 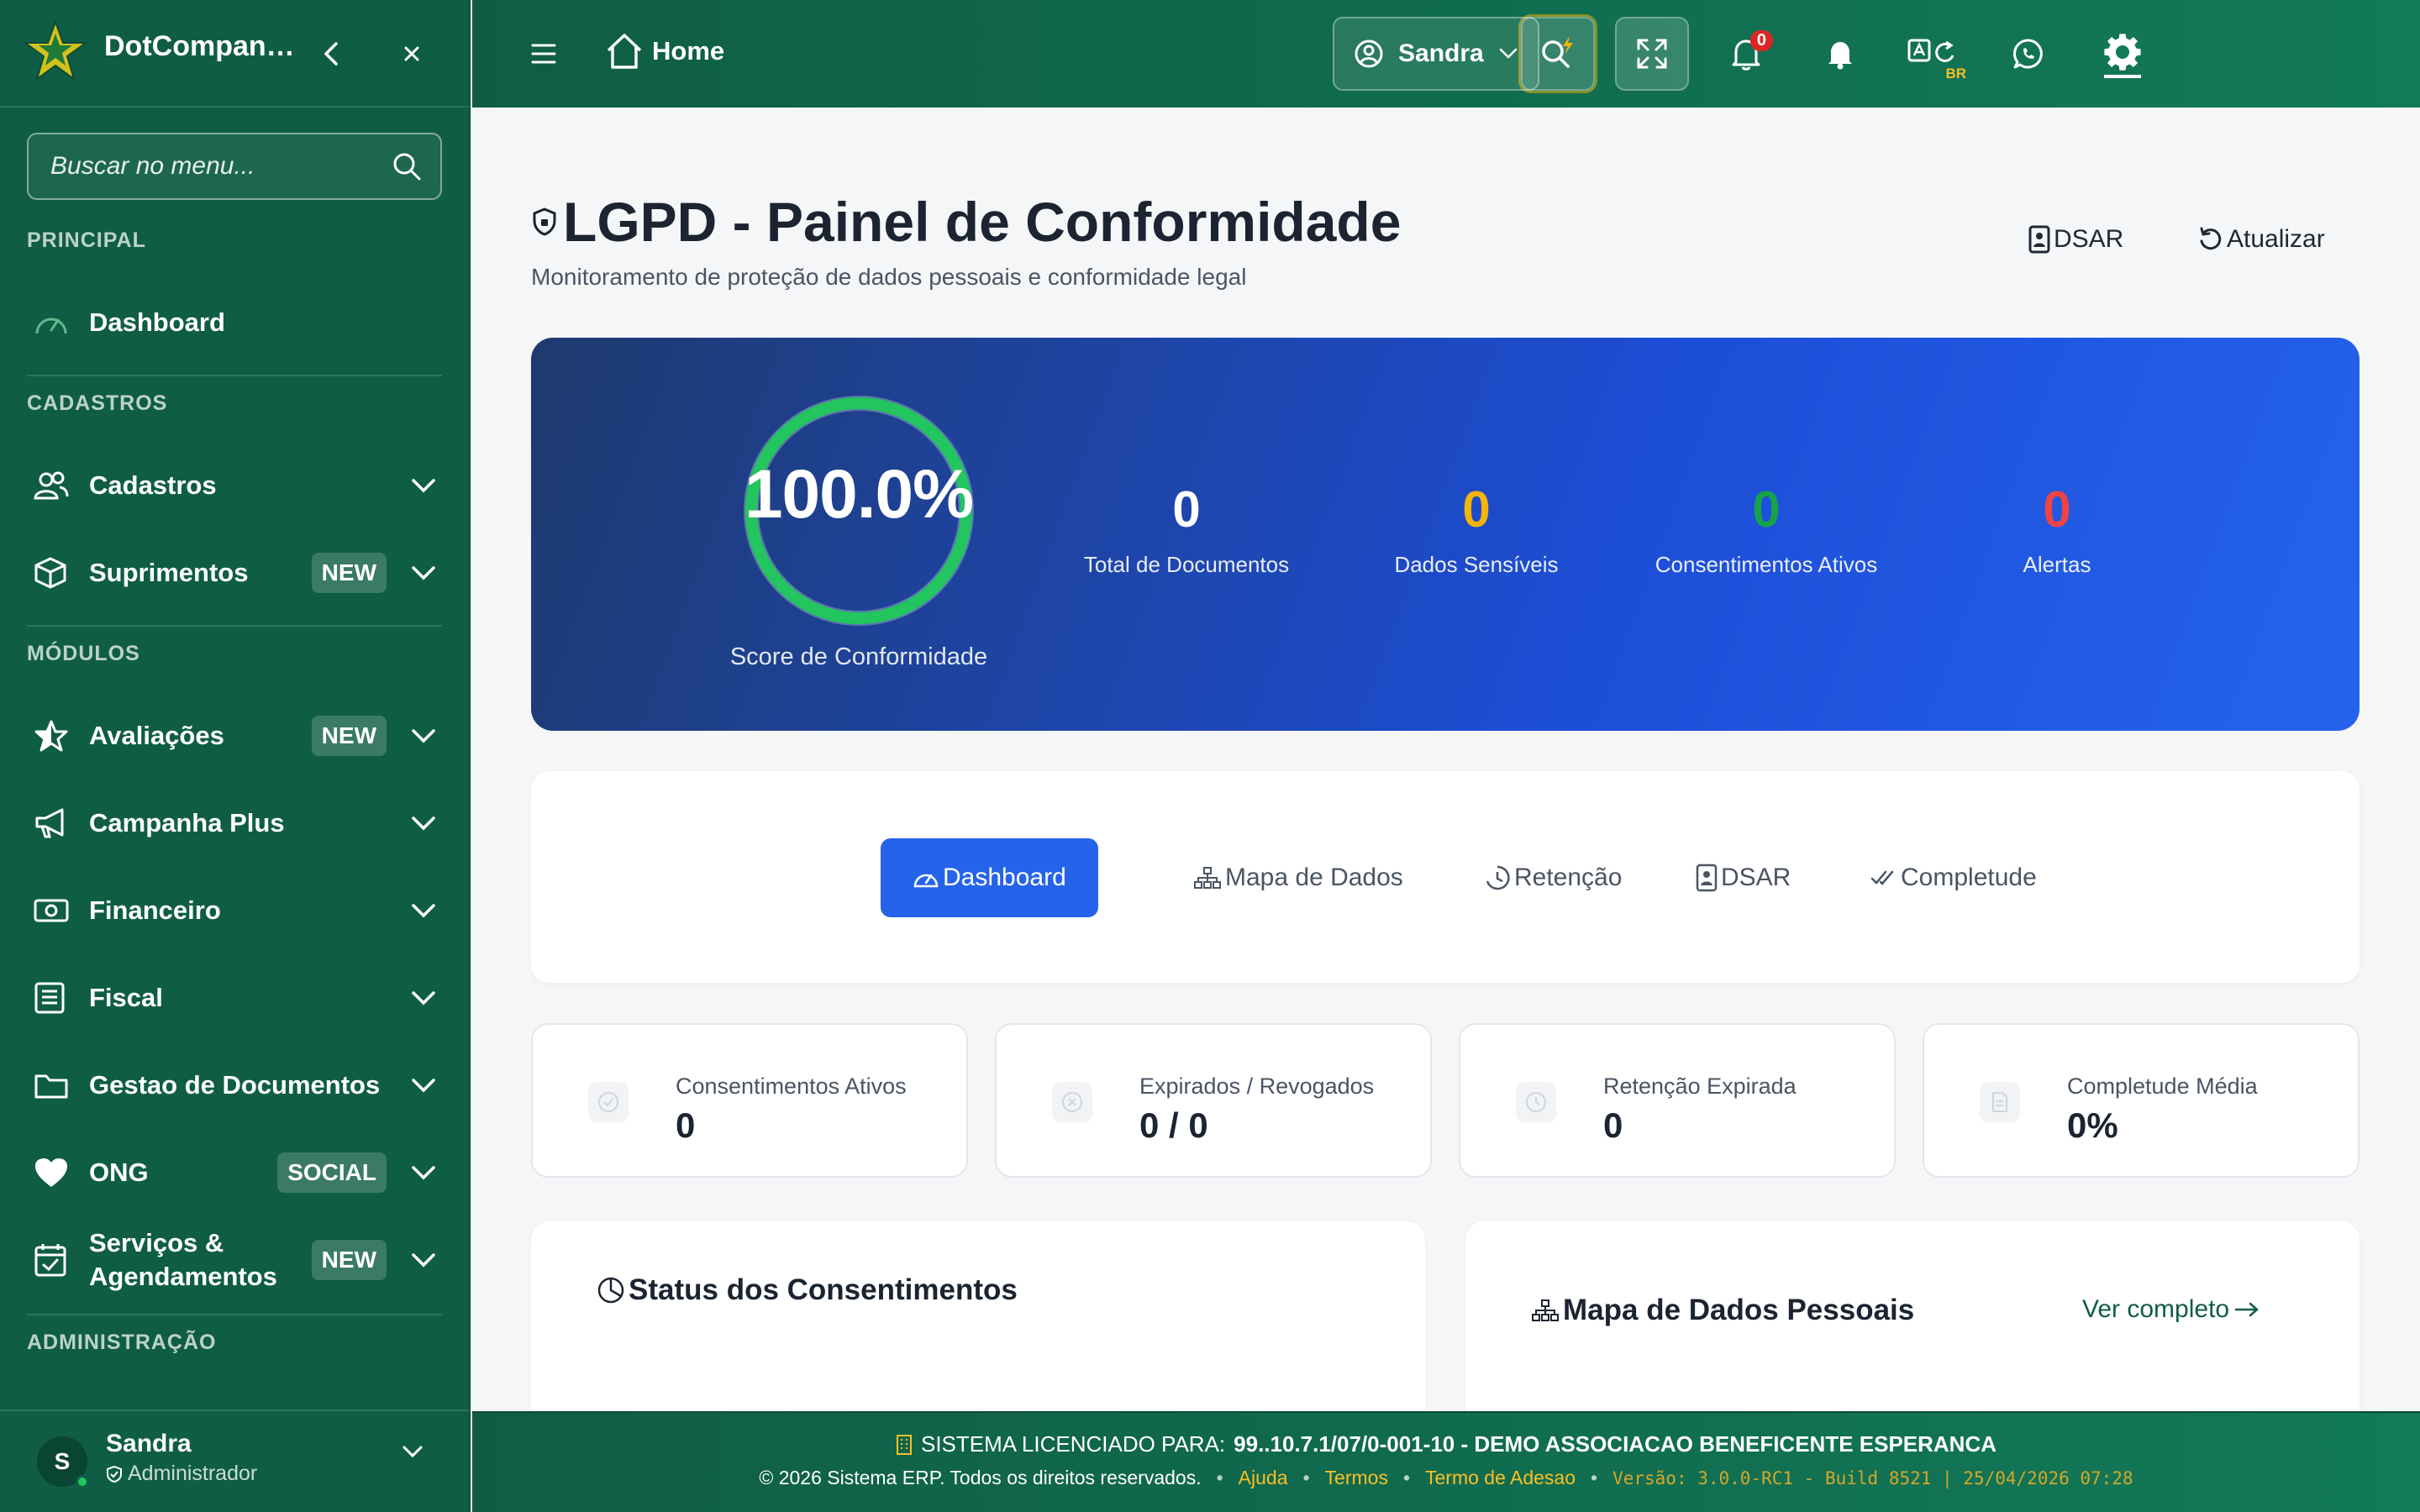 I want to click on close-sidebar-button, so click(x=412, y=53).